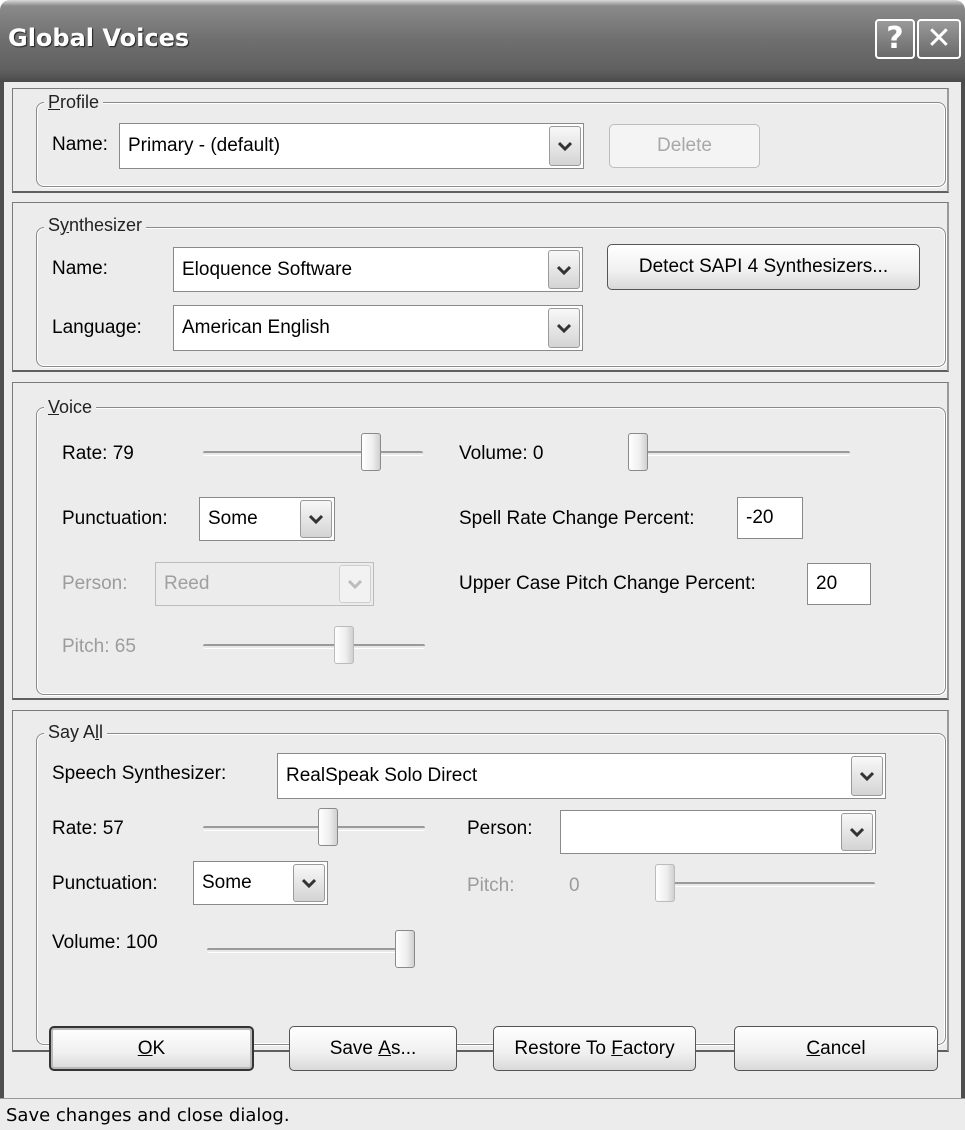  Describe the element at coordinates (115, 518) in the screenshot. I see `voice-punctuation-label: Punctuation:` at that location.